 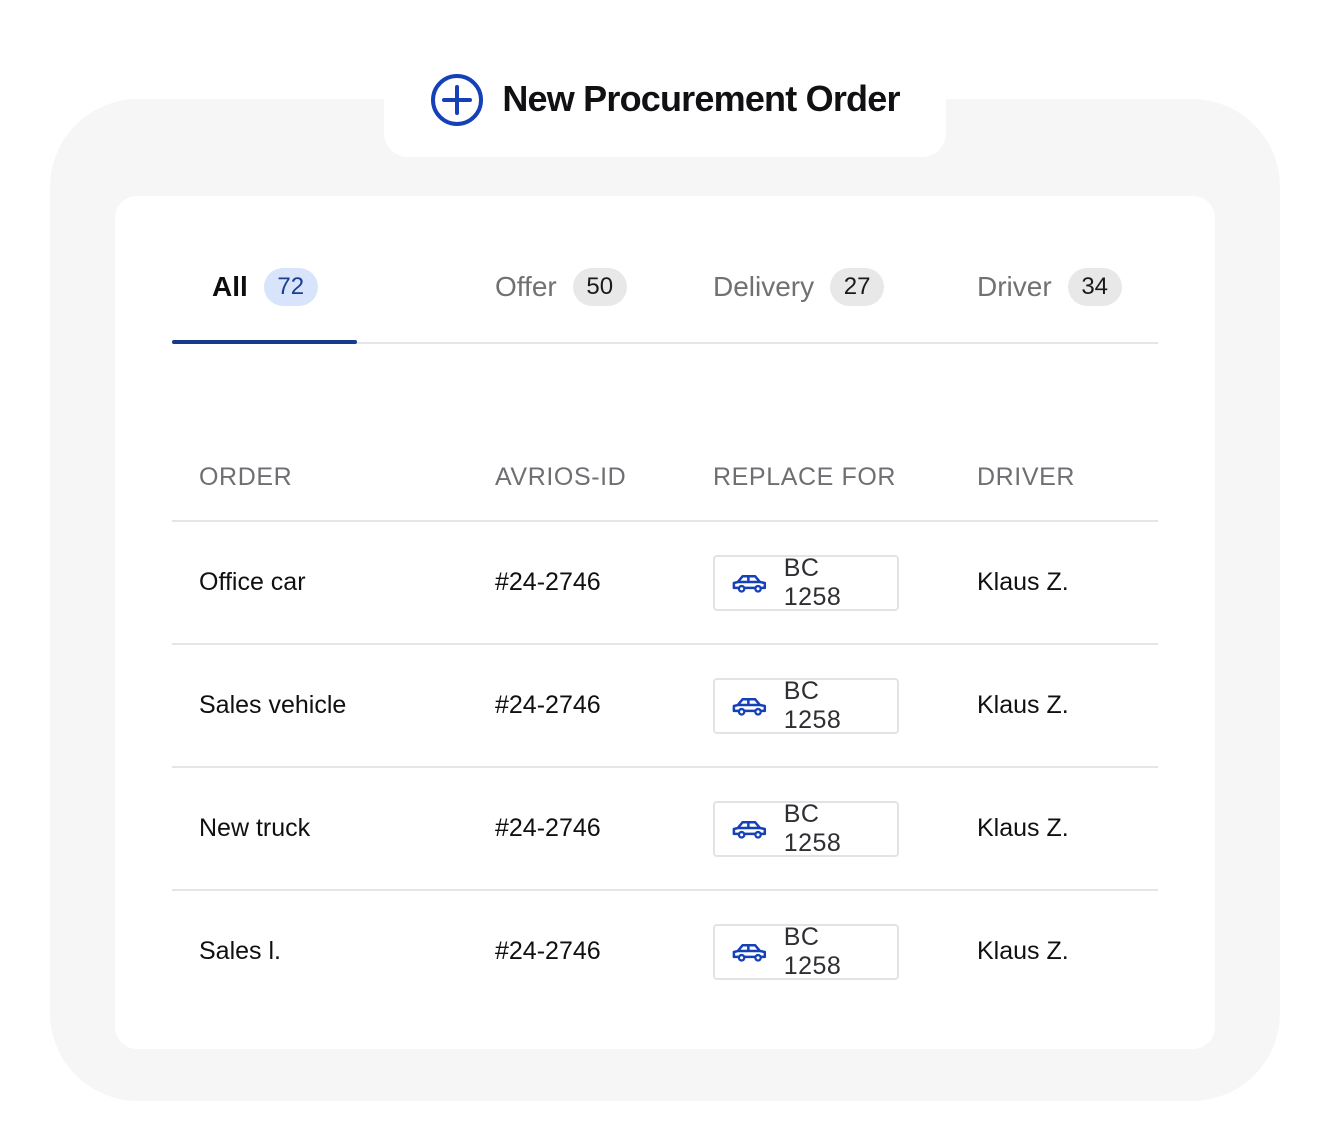 I want to click on count-badge: 72, so click(x=290, y=287).